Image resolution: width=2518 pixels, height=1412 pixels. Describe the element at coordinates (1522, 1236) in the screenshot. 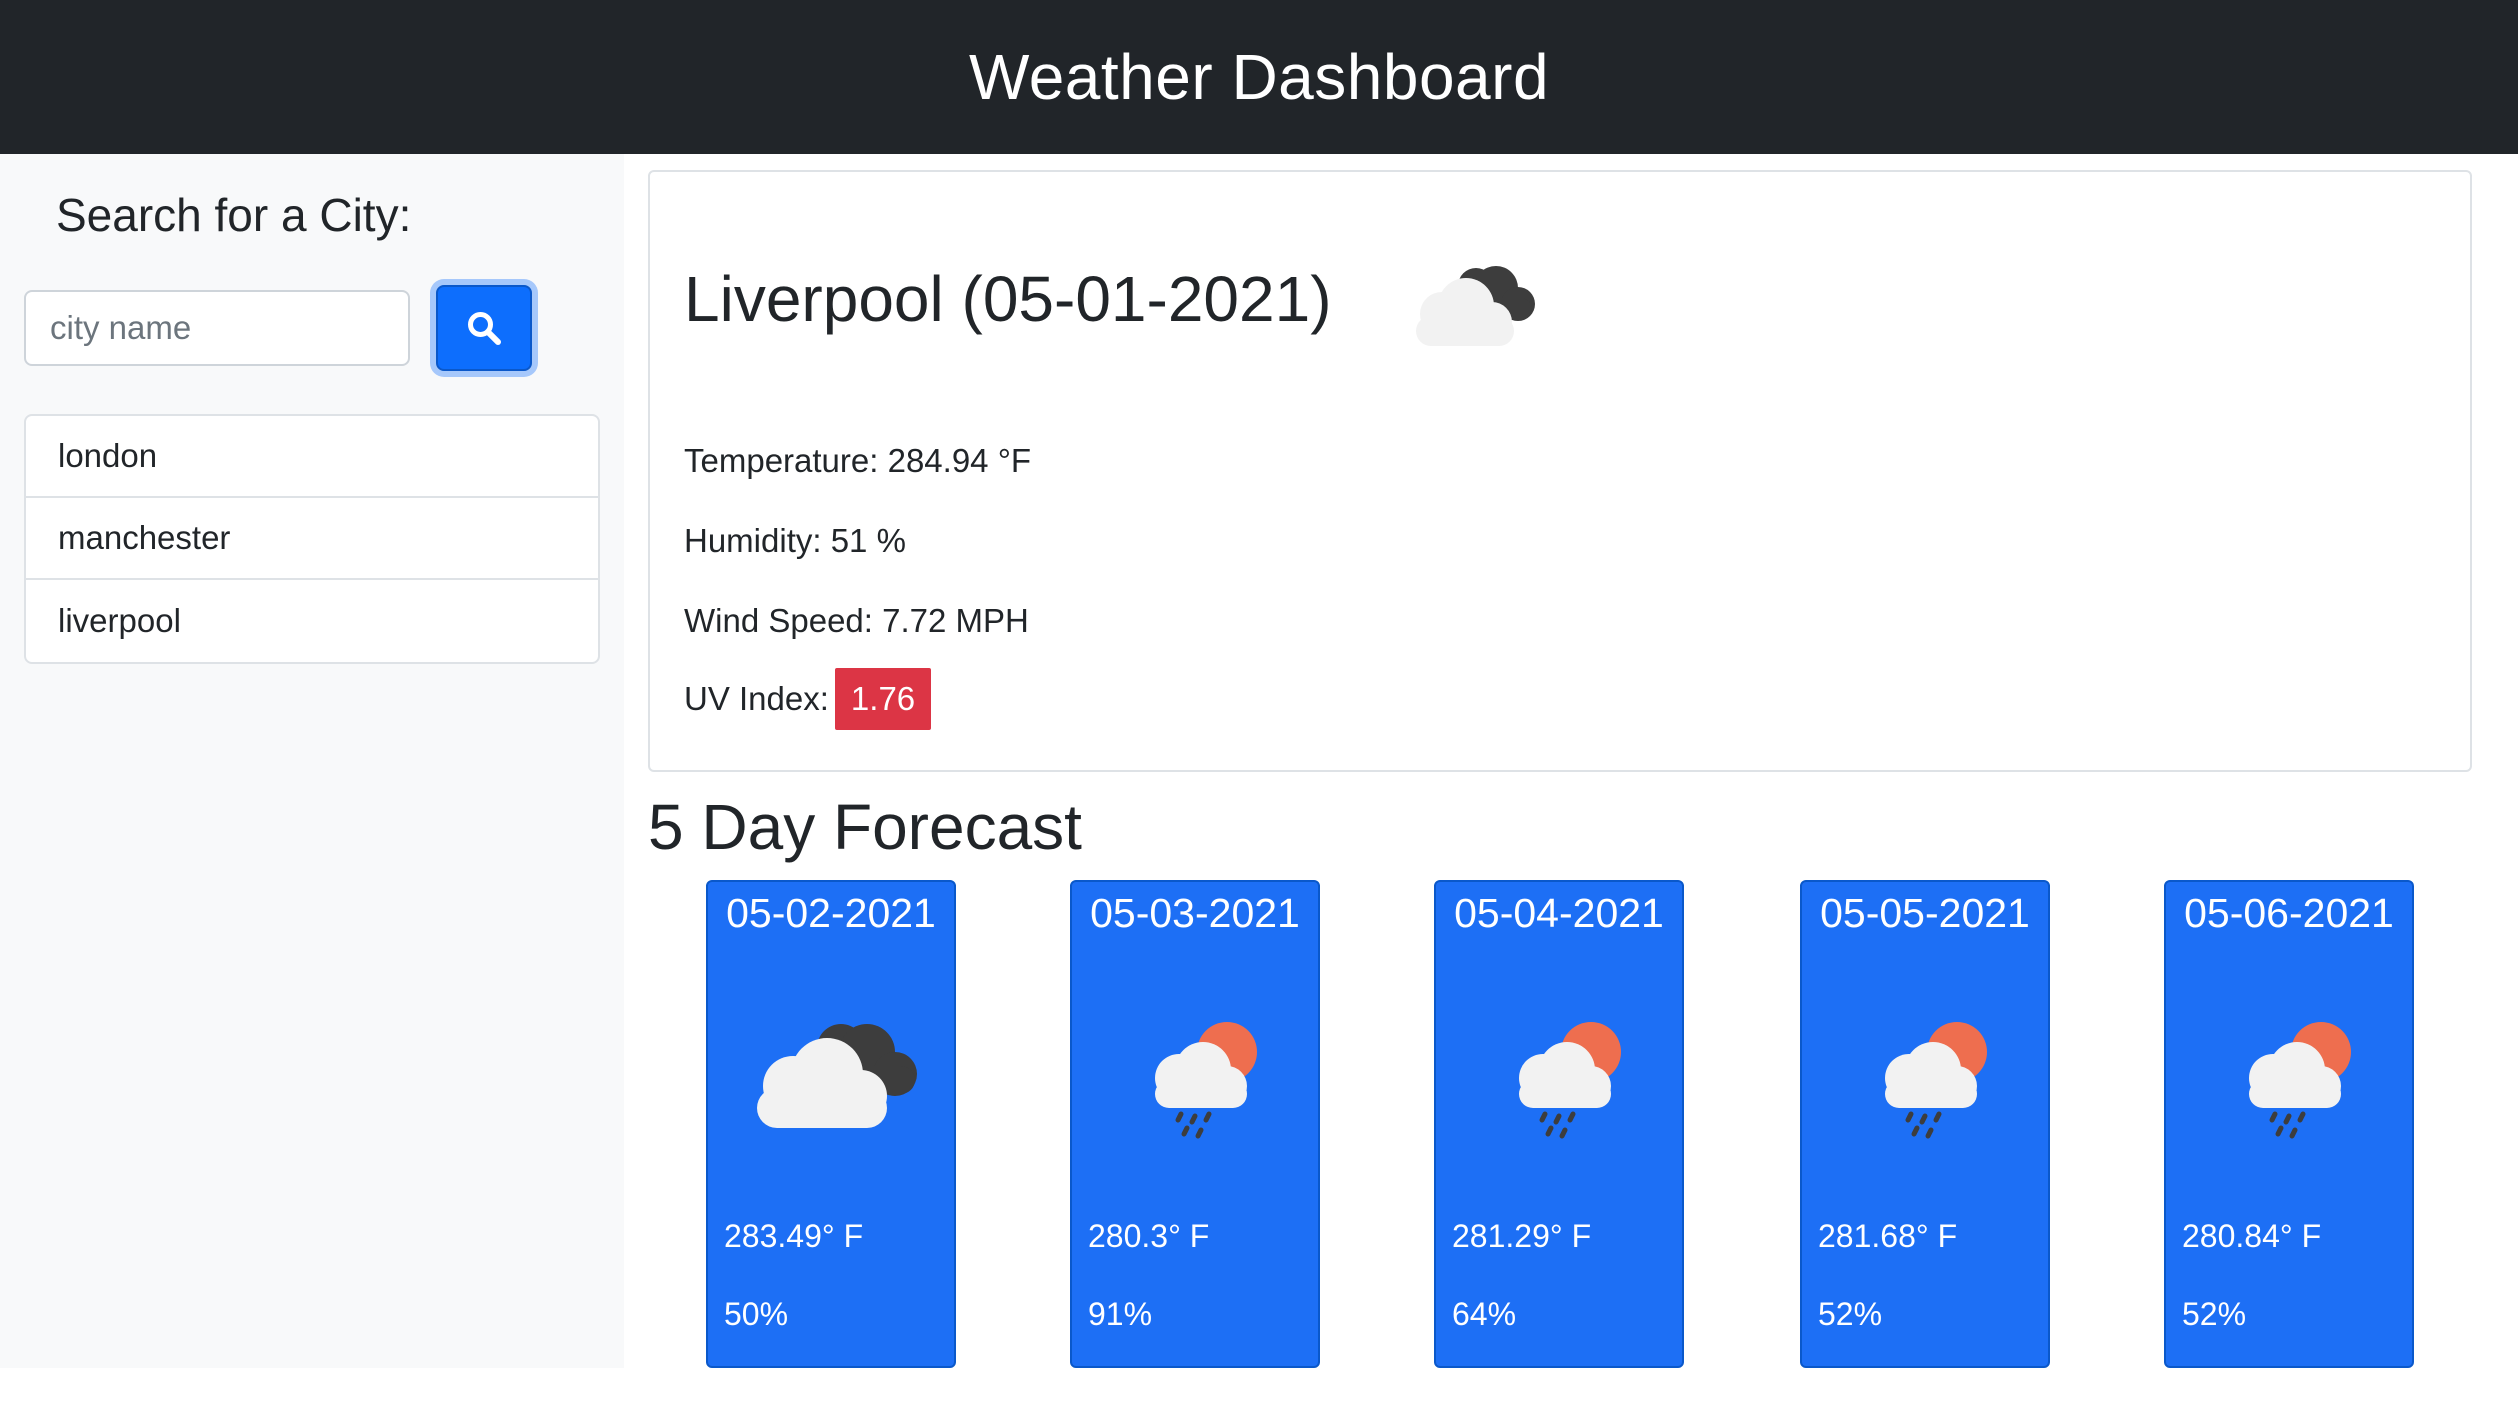

I see `forecast-temperature: 281.29° F` at that location.